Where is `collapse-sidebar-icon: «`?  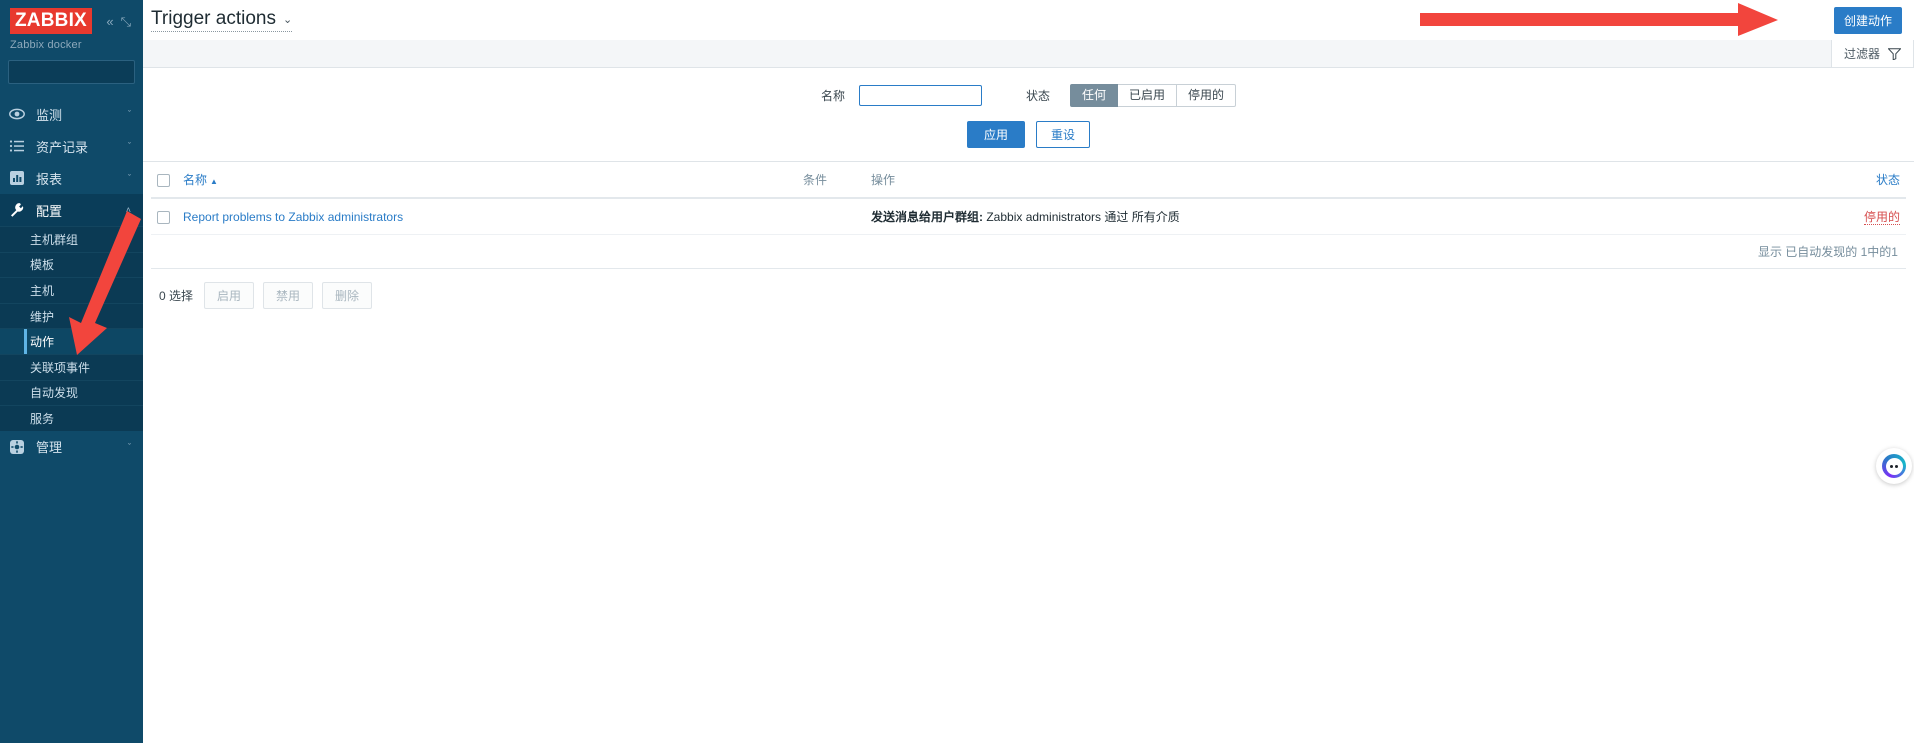 collapse-sidebar-icon: « is located at coordinates (109, 21).